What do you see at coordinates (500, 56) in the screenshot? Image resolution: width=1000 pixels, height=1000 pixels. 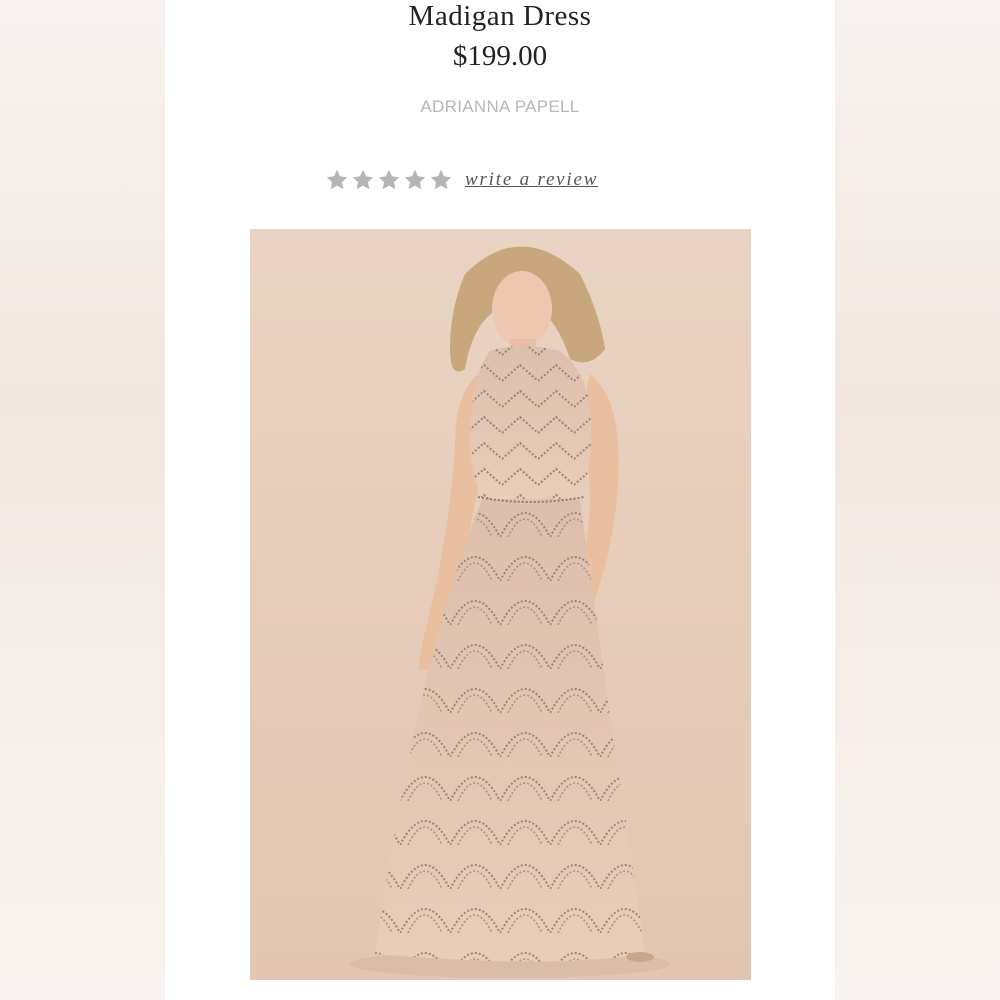 I see `product-price: $199.00` at bounding box center [500, 56].